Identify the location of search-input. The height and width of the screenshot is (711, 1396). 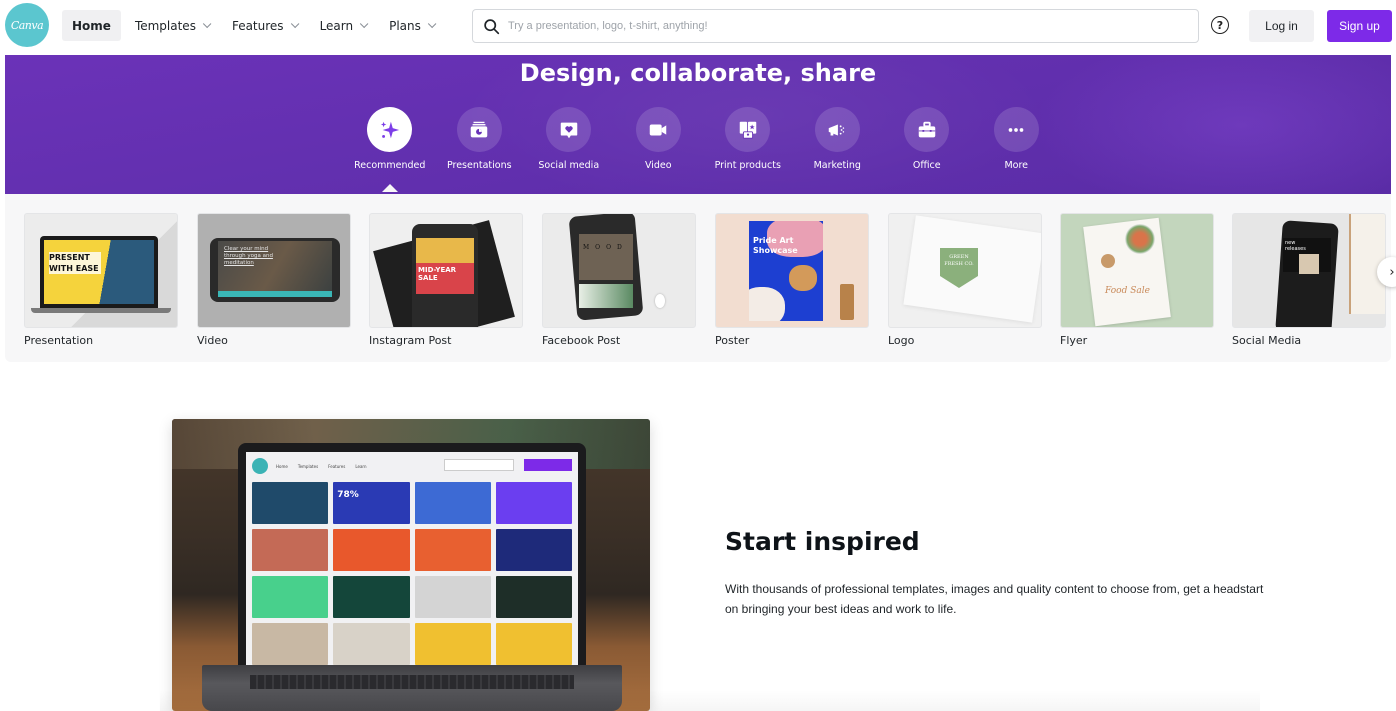
(853, 26).